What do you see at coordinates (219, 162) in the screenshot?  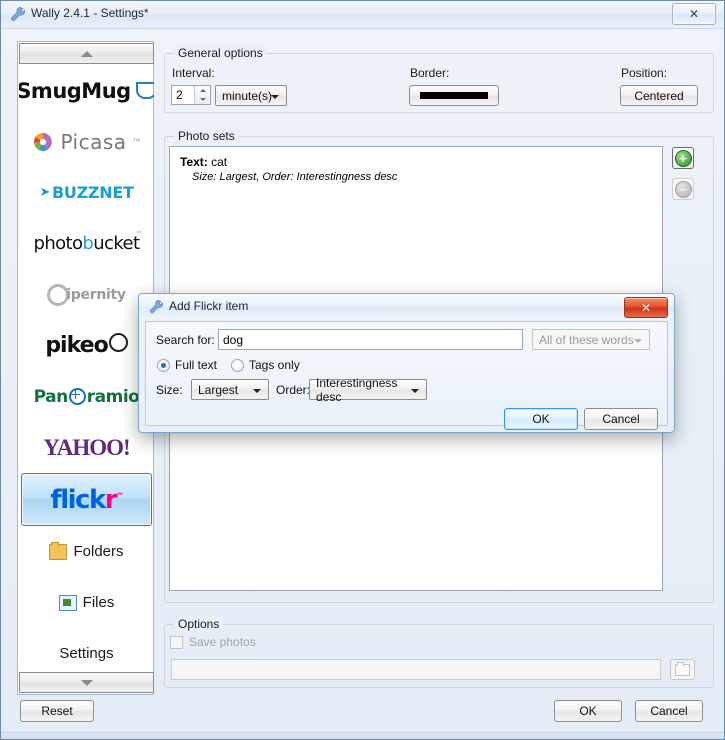 I see `photo-set-text-value: cat` at bounding box center [219, 162].